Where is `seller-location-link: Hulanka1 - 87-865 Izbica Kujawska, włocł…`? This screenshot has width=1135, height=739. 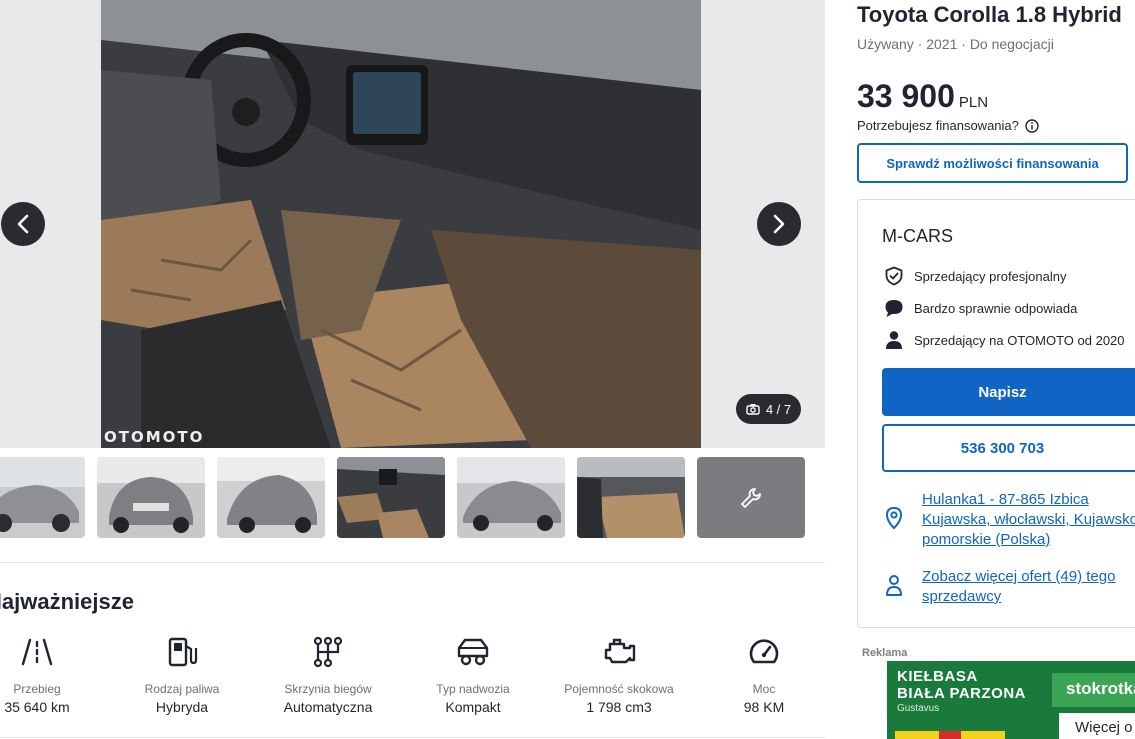
seller-location-link: Hulanka1 - 87-865 Izbica Kujawska, włocł… is located at coordinates (1028, 520).